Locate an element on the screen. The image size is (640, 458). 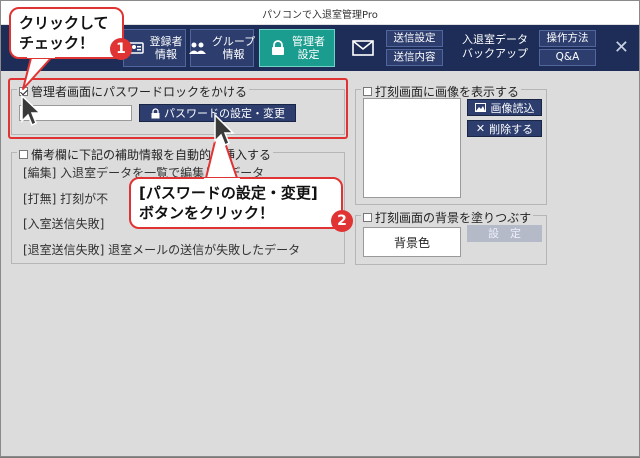
qa-button: Q&A is located at coordinates (567, 57).